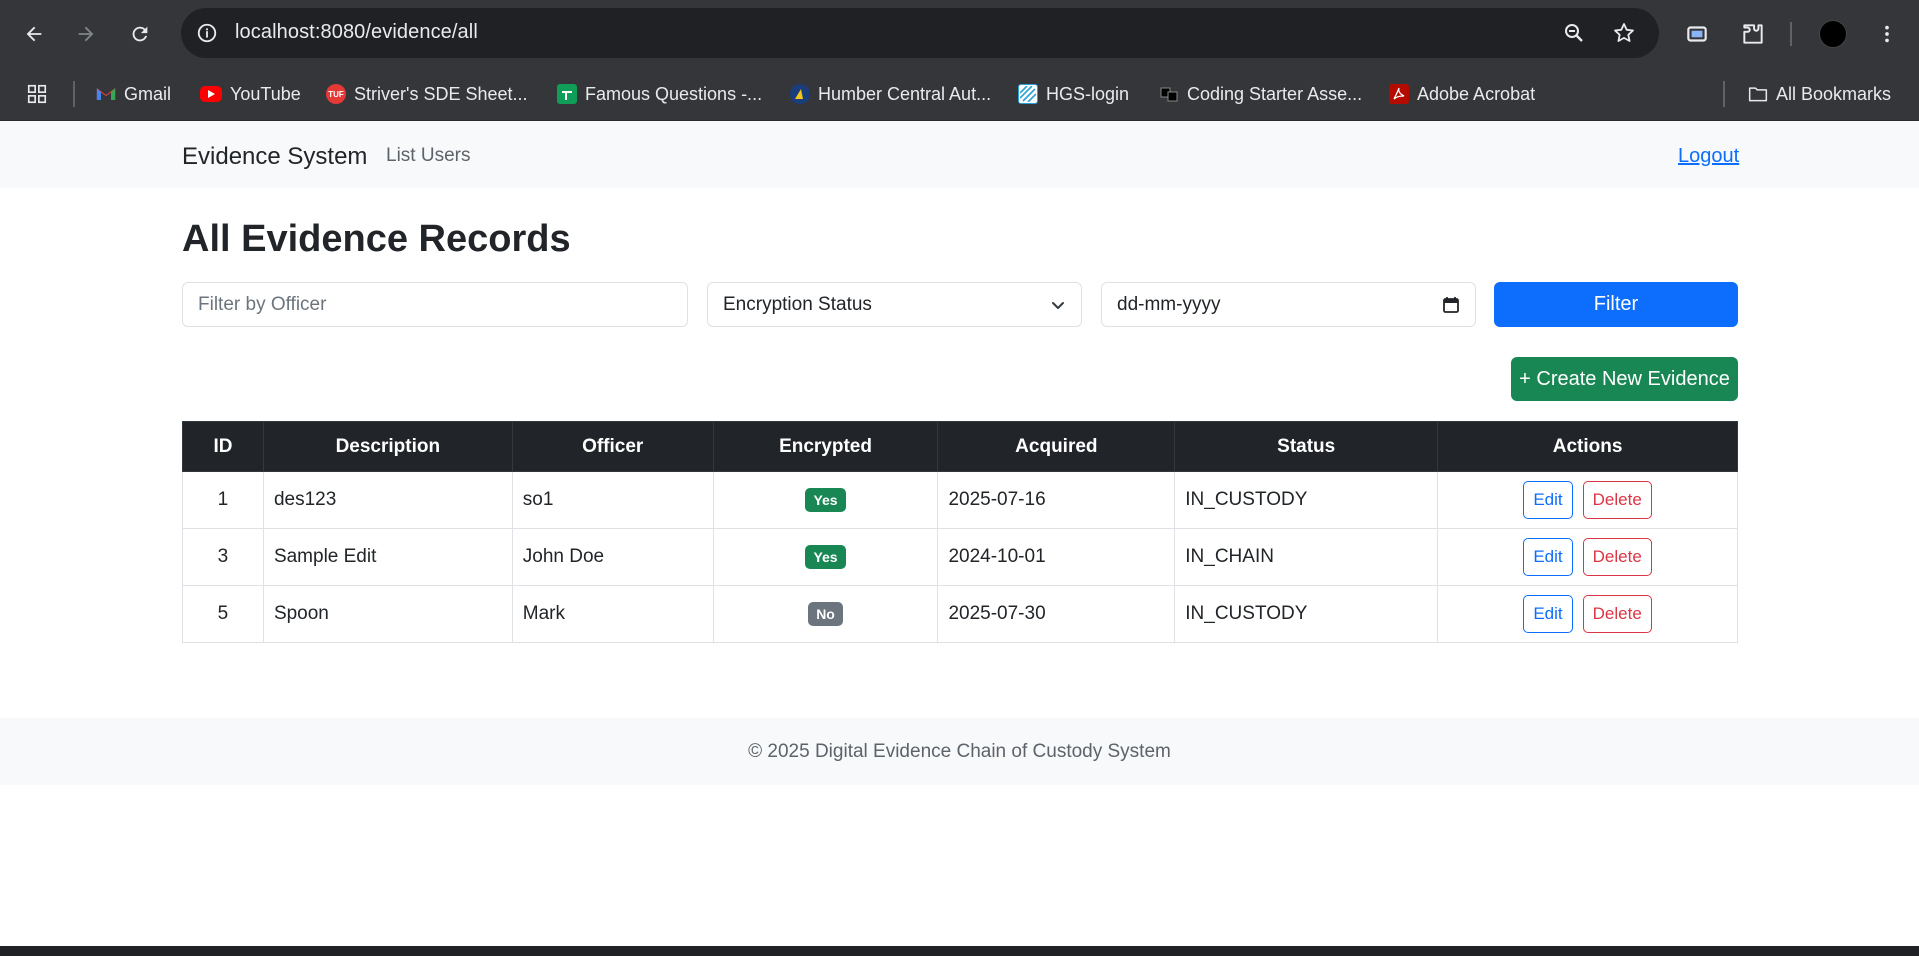  Describe the element at coordinates (140, 34) in the screenshot. I see `reload-button` at that location.